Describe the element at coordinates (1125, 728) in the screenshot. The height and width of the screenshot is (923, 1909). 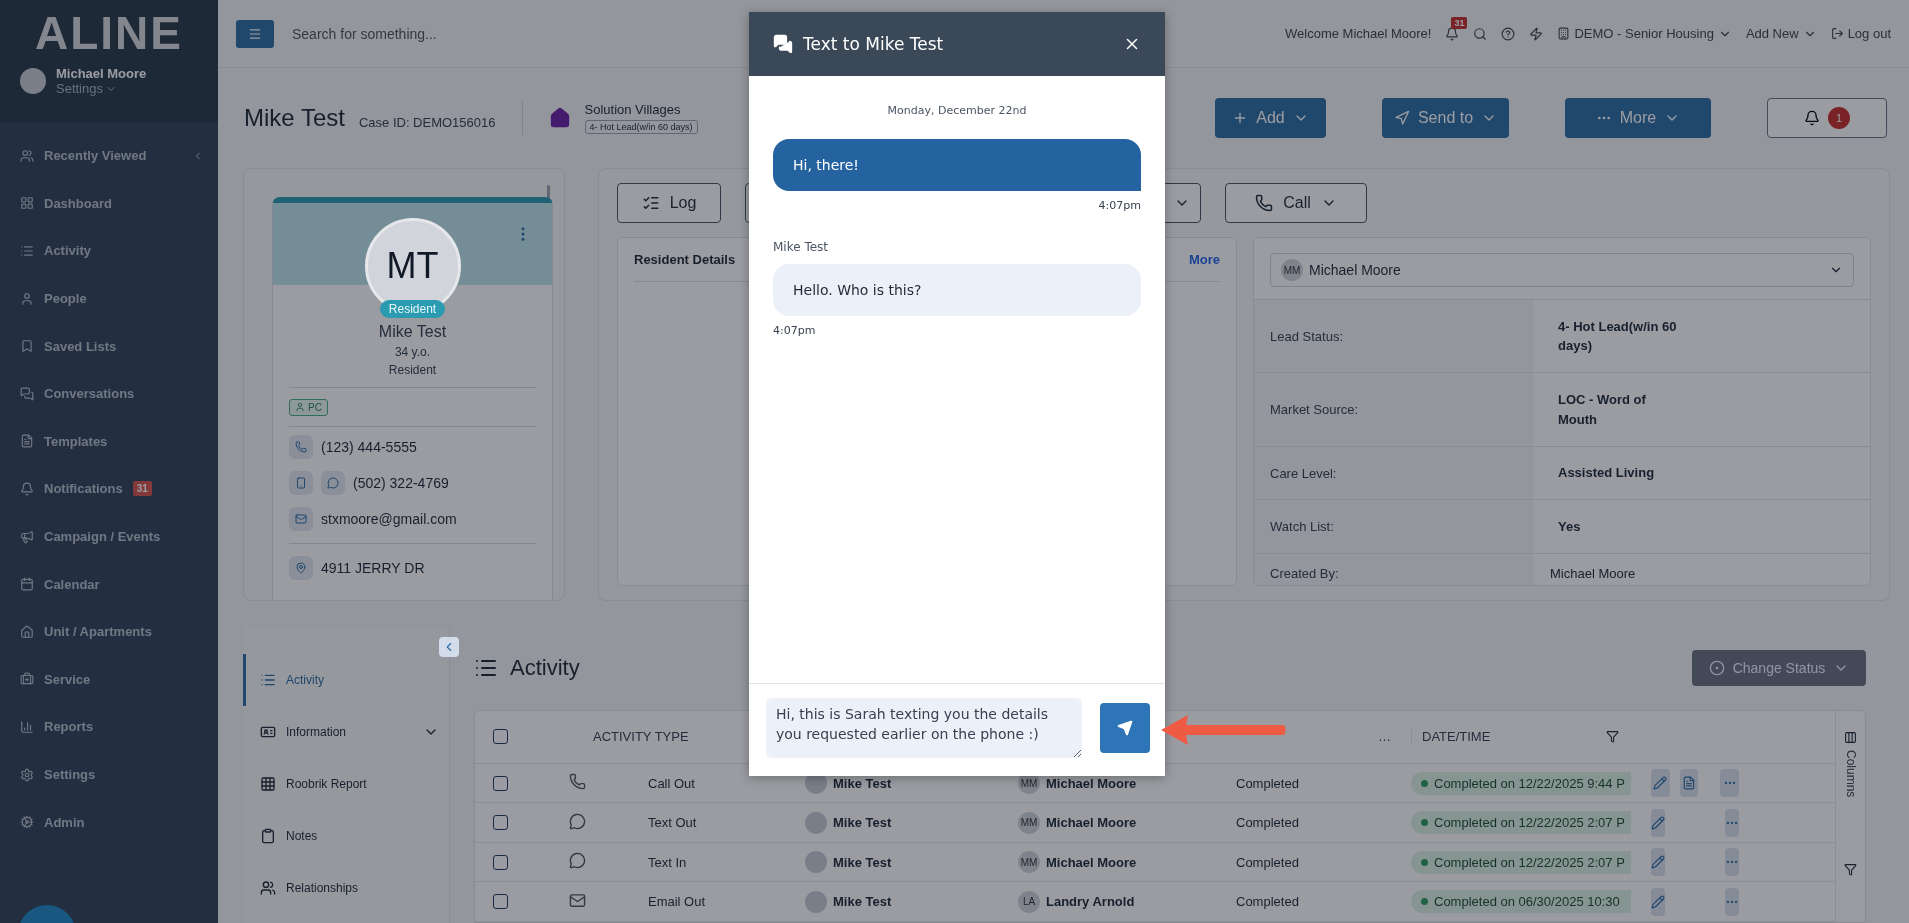
I see `send-button` at that location.